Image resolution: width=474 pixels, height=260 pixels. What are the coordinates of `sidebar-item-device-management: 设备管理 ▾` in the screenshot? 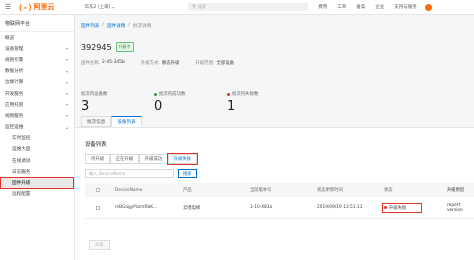 It's located at (37, 48).